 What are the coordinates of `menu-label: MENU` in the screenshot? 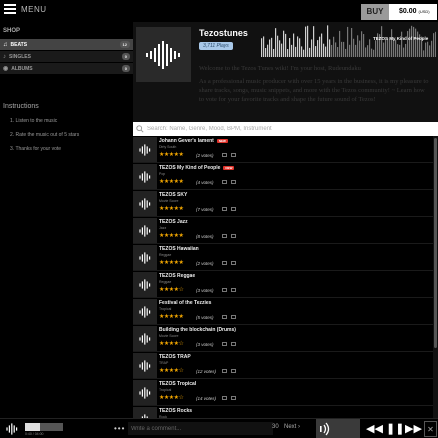 It's located at (34, 9).